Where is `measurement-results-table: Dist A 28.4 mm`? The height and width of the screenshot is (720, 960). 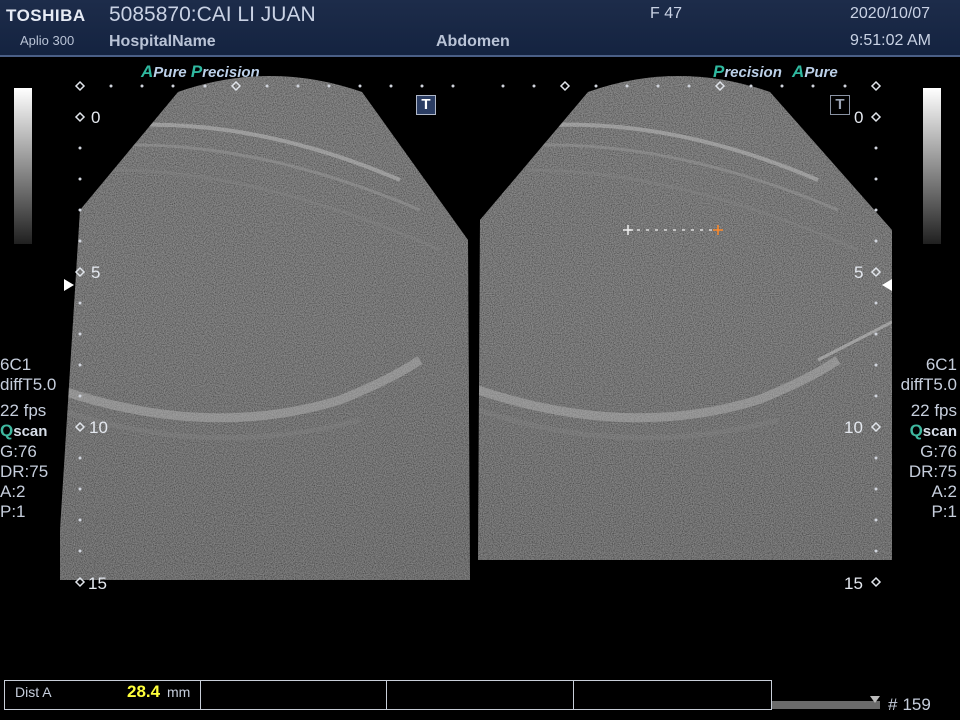 measurement-results-table: Dist A 28.4 mm is located at coordinates (388, 695).